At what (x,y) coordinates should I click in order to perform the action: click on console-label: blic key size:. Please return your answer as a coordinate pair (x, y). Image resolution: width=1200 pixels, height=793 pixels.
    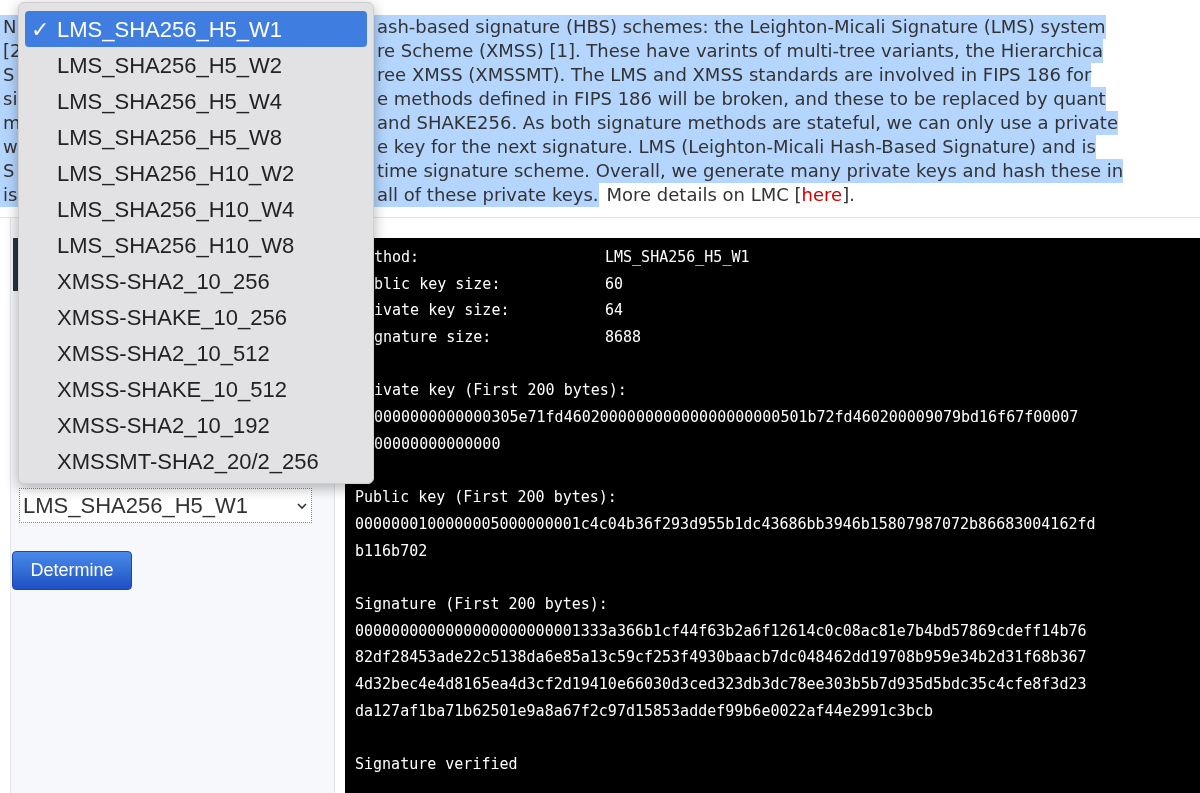
    Looking at the image, I should click on (438, 284).